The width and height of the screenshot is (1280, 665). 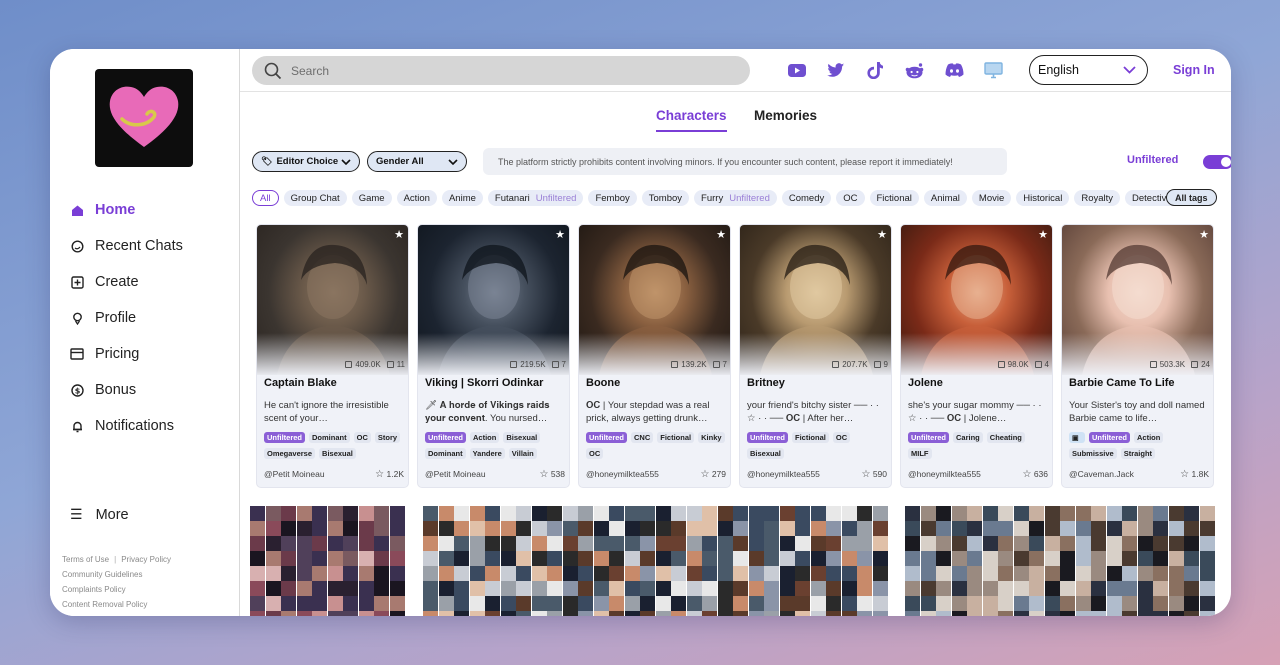 What do you see at coordinates (371, 198) in the screenshot?
I see `tag-filter-game: Game` at bounding box center [371, 198].